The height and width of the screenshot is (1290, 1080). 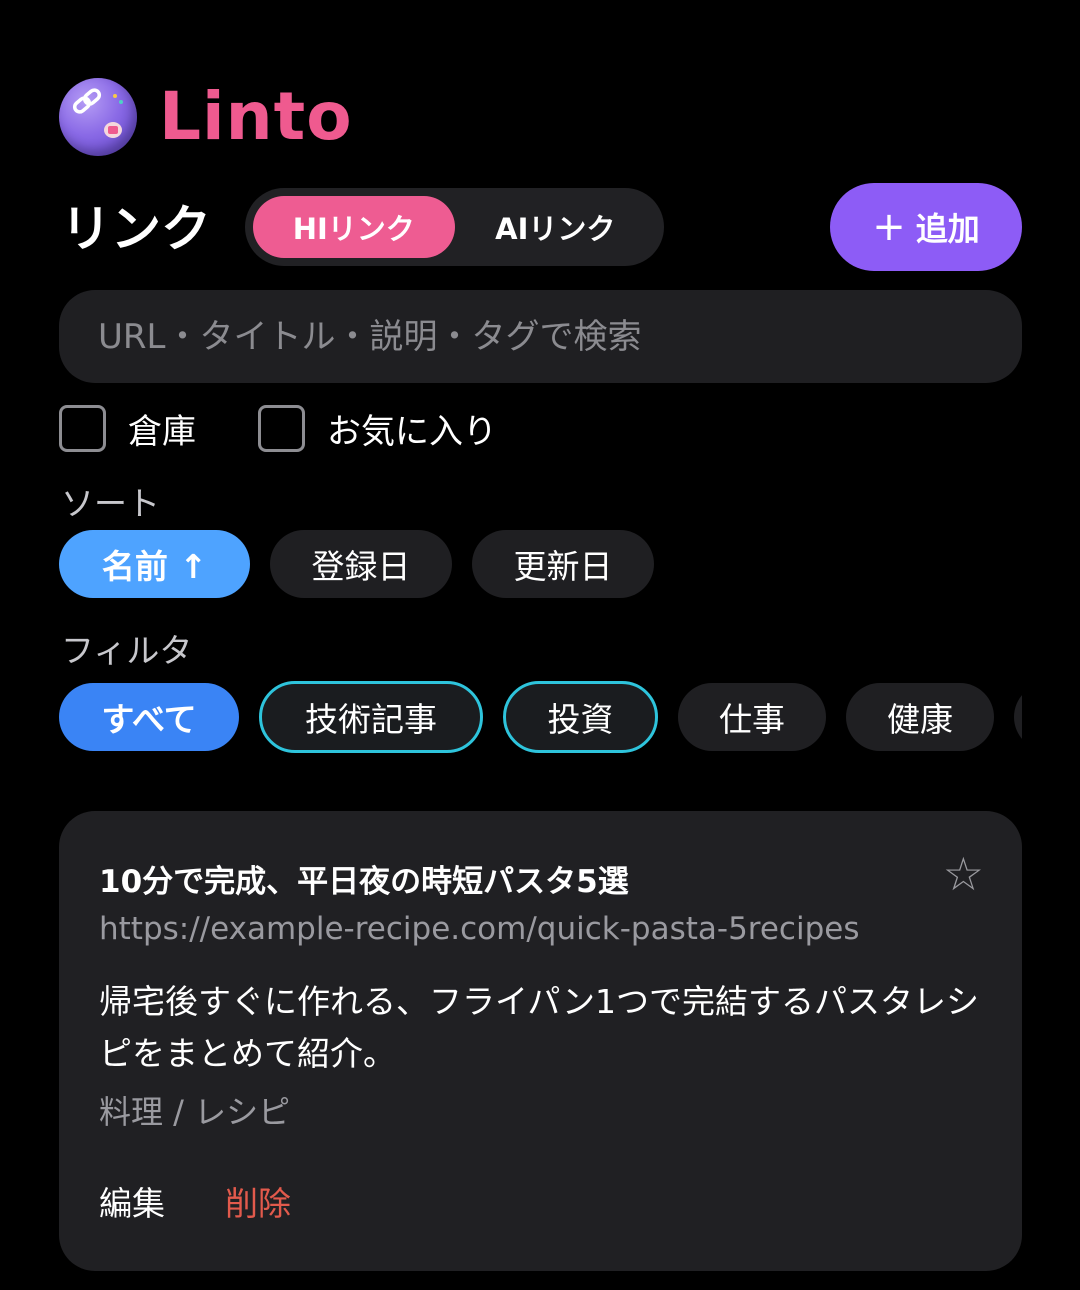 I want to click on plus-icon: +, so click(x=889, y=227).